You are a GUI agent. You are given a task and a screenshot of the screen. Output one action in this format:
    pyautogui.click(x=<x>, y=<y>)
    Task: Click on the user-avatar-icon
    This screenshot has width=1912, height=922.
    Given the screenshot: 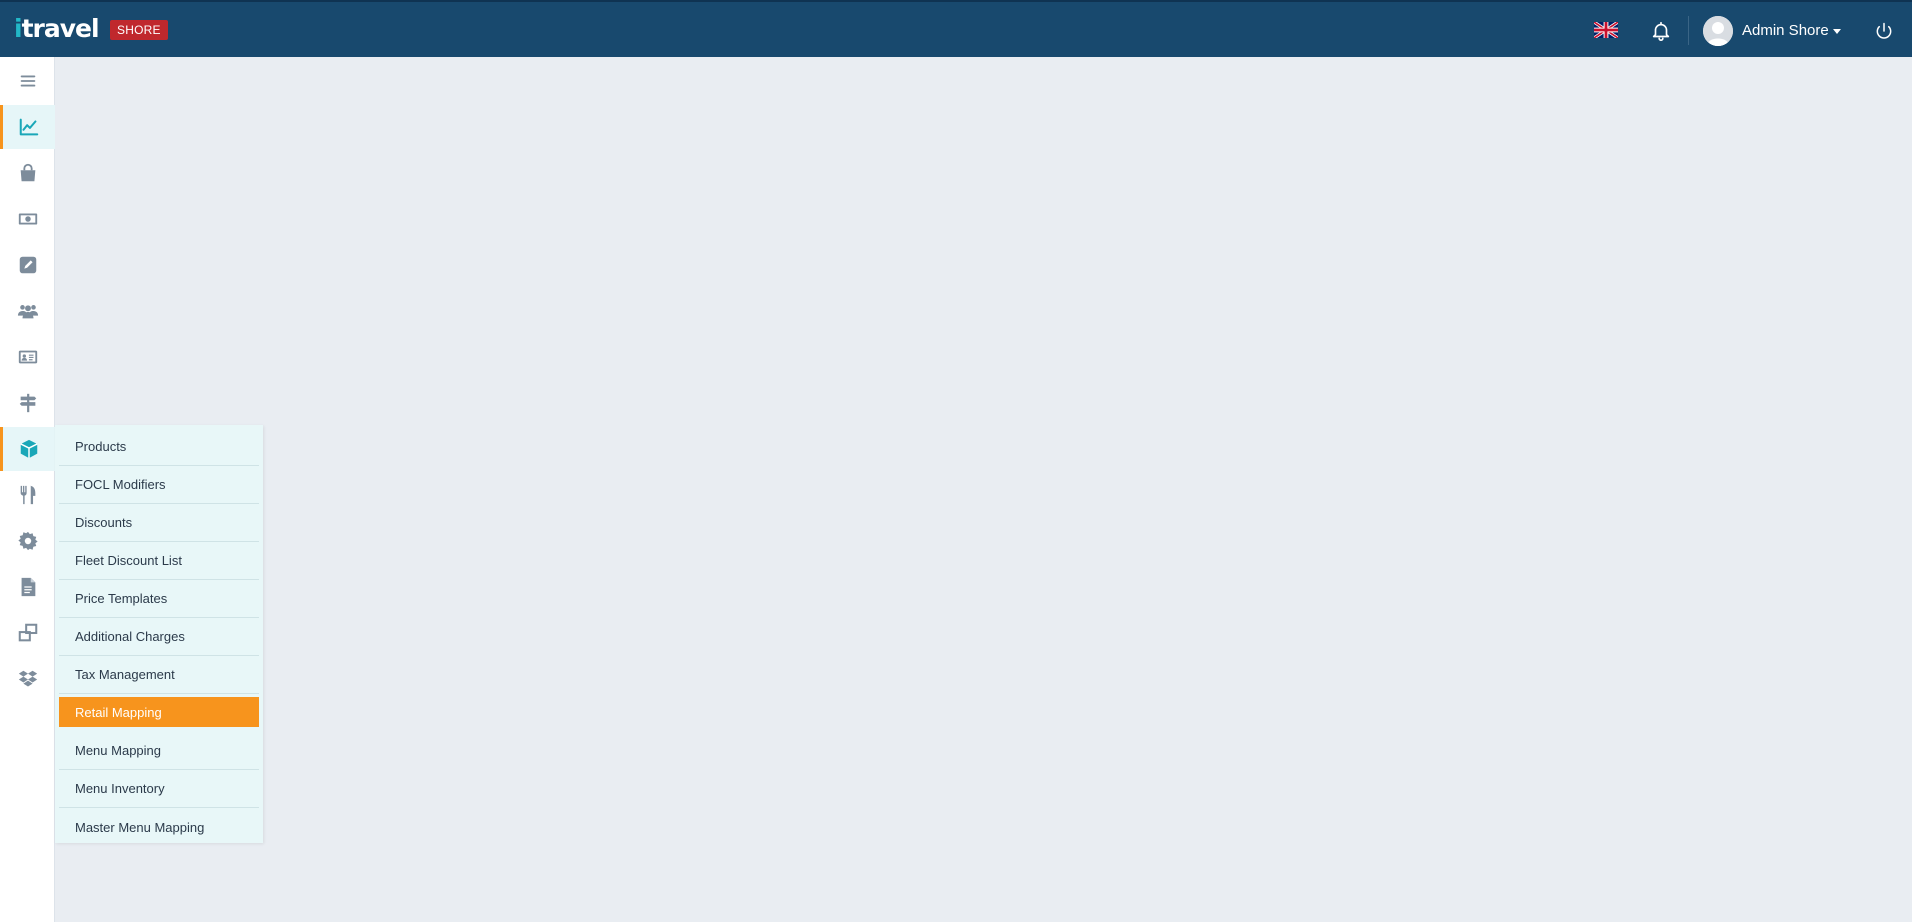 What is the action you would take?
    pyautogui.click(x=1718, y=31)
    